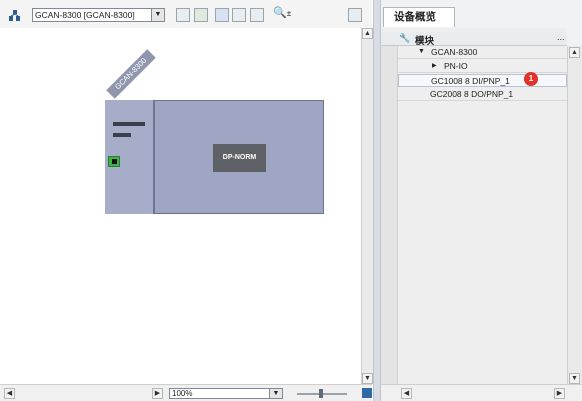  I want to click on zoom-in-icon: 🔍±, so click(285, 14).